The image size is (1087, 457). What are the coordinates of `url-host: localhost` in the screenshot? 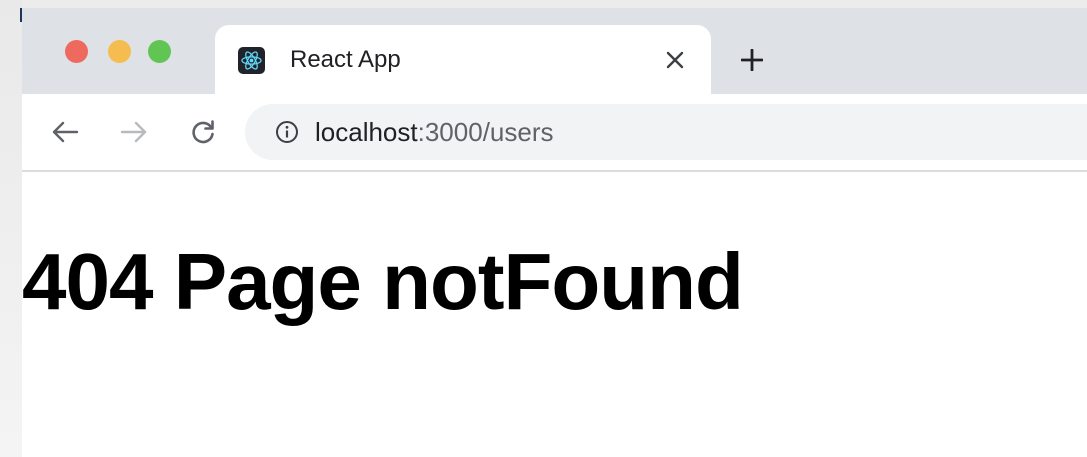 It's located at (366, 132).